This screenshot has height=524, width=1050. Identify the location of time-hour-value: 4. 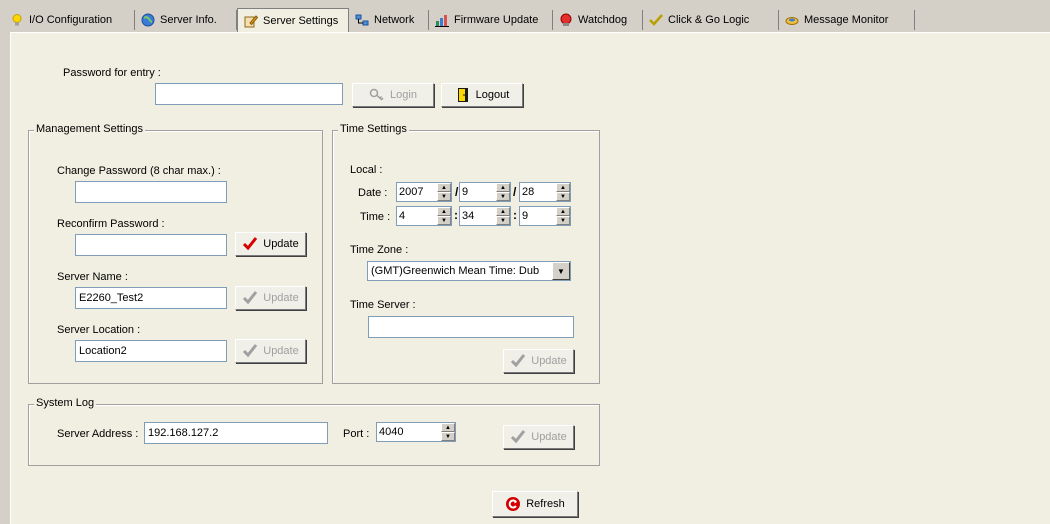
(402, 216).